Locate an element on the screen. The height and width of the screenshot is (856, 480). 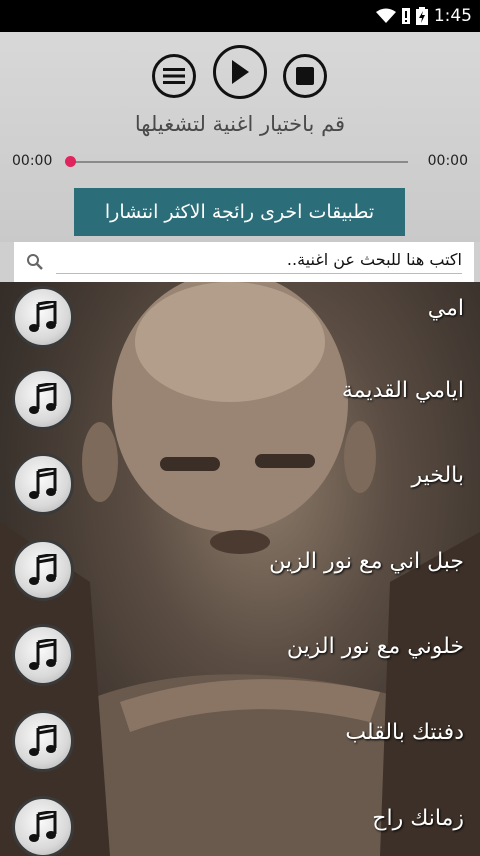
song-title: جبل اني مع نور الزين is located at coordinates (366, 561).